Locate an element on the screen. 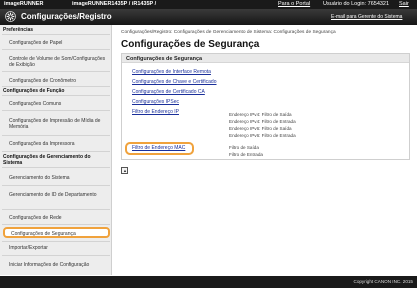  copyright-label: Copyright CANON INC. 2015 is located at coordinates (383, 281).